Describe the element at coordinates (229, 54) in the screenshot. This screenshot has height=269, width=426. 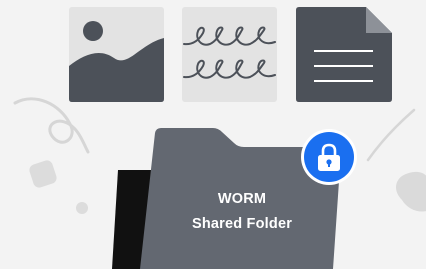
I see `handwriting-file-card` at that location.